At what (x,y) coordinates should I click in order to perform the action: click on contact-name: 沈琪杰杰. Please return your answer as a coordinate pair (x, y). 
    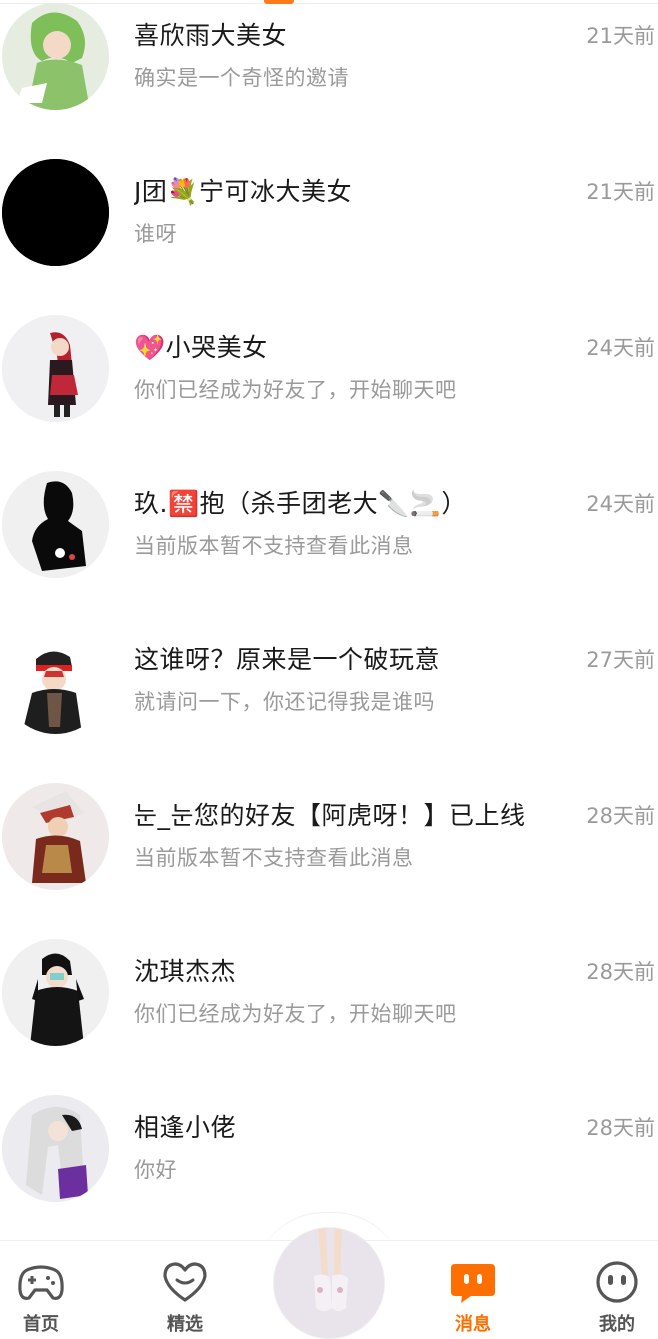
    Looking at the image, I should click on (185, 971).